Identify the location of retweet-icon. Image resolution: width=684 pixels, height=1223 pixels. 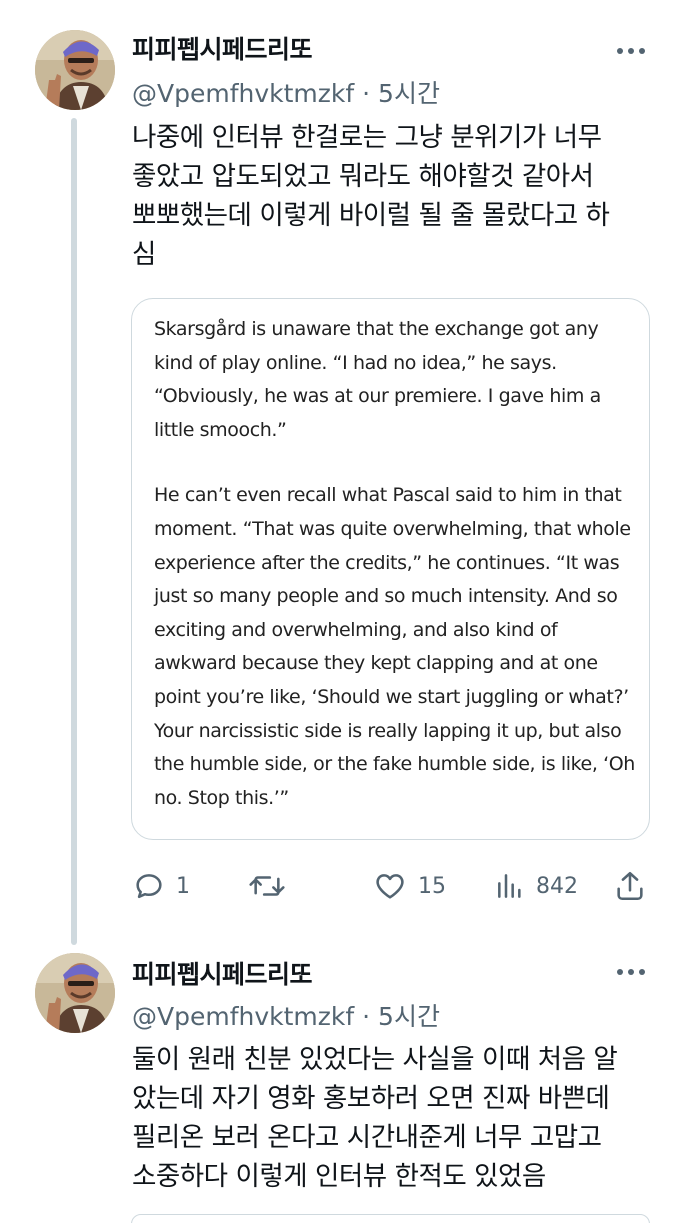
(267, 886).